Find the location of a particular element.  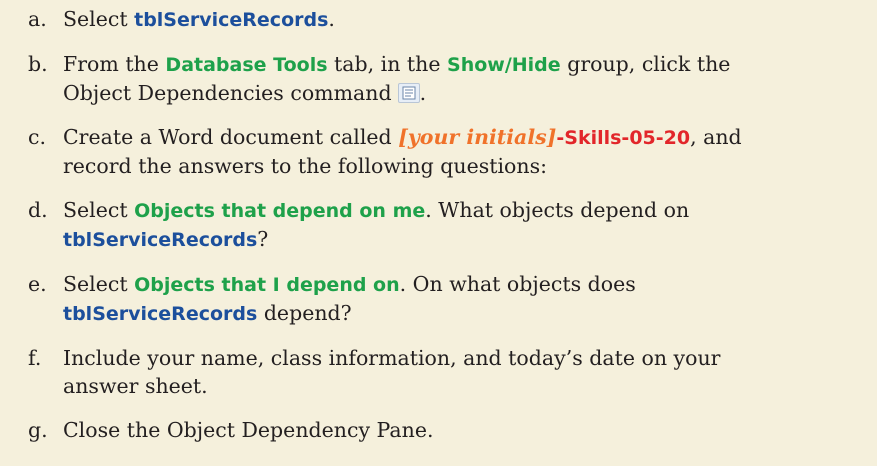

step-marker: e. is located at coordinates (37, 284).